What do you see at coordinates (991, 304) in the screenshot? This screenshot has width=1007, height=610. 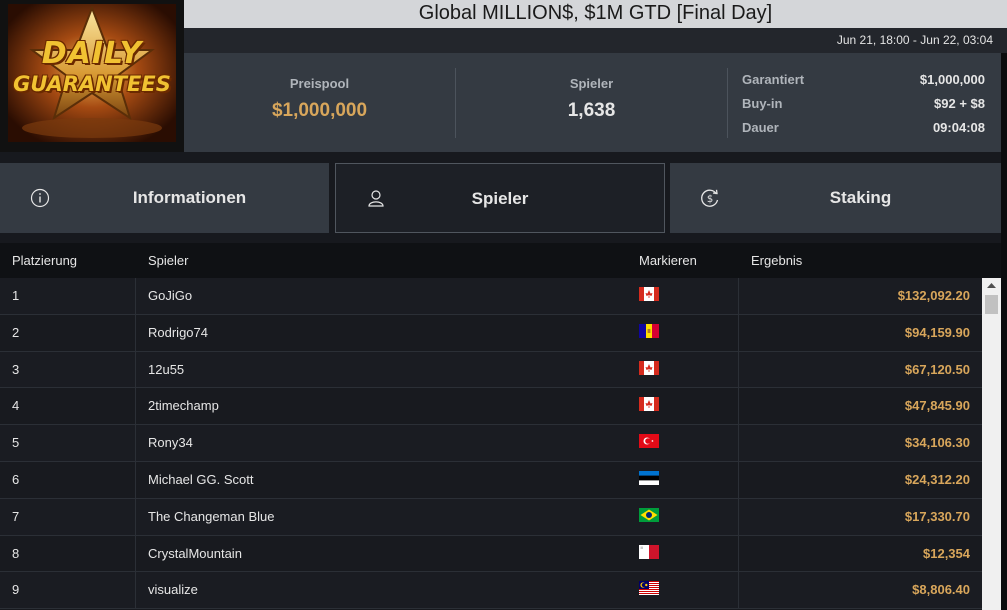 I see `scrollbar-thumb` at bounding box center [991, 304].